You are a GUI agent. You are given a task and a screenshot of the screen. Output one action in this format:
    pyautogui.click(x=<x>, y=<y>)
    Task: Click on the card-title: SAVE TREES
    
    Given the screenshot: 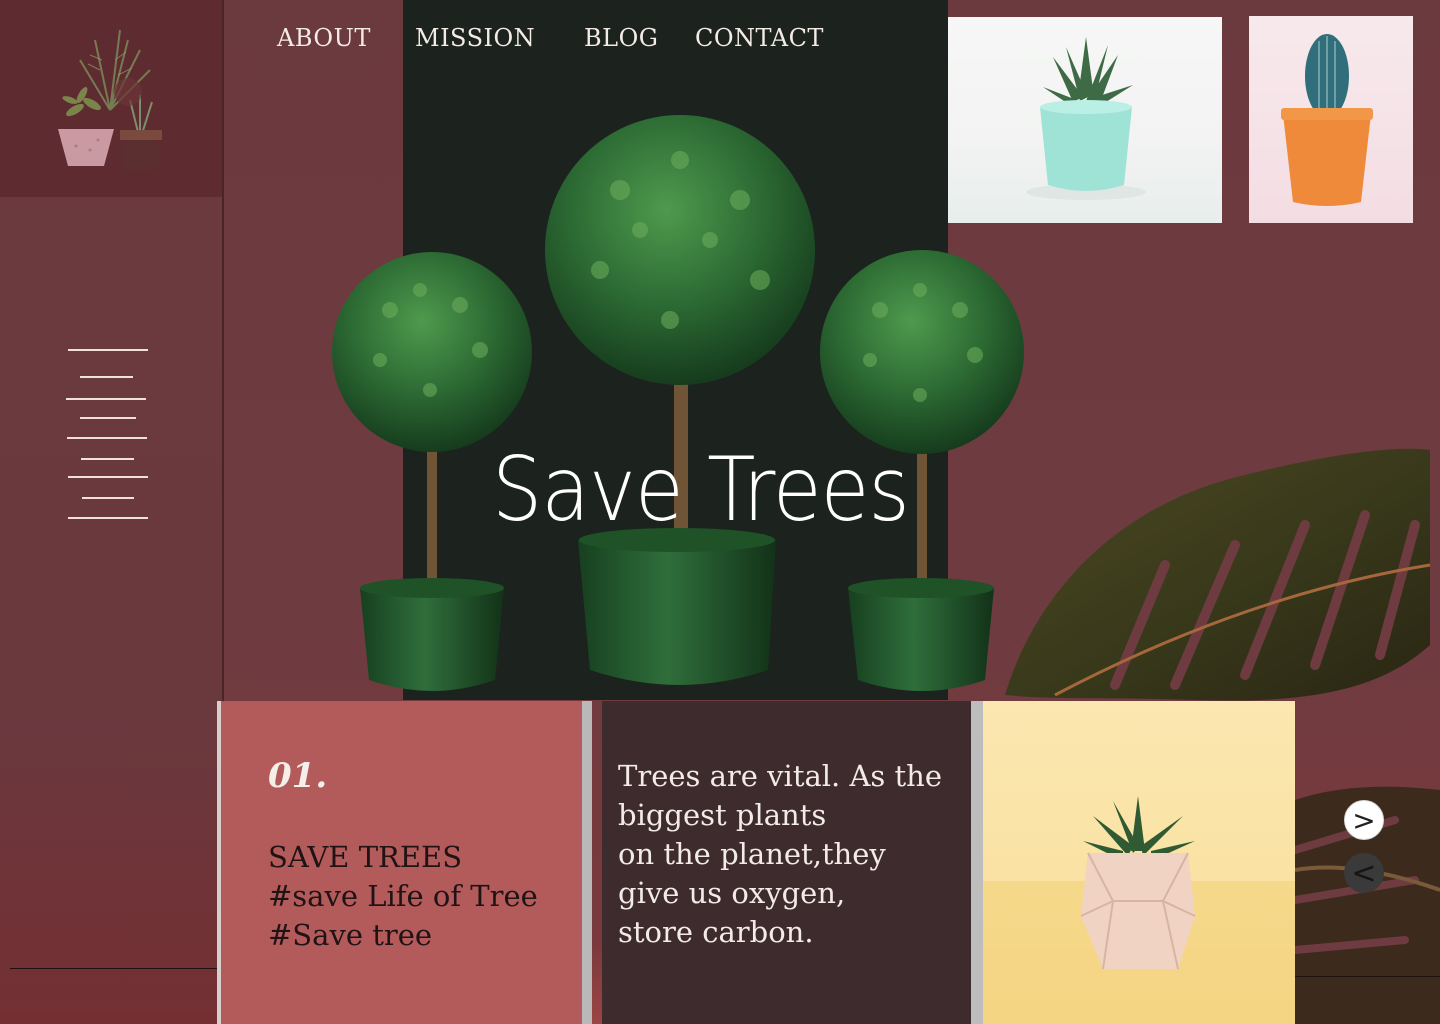 What is the action you would take?
    pyautogui.click(x=365, y=857)
    